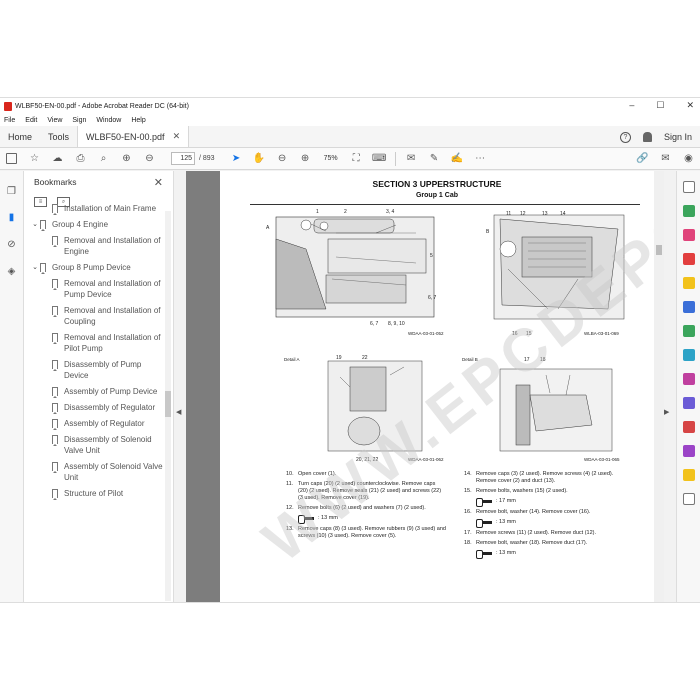 This screenshot has width=700, height=700. I want to click on bookmark-item: Removal and Installation of Coupling, so click(94, 316).